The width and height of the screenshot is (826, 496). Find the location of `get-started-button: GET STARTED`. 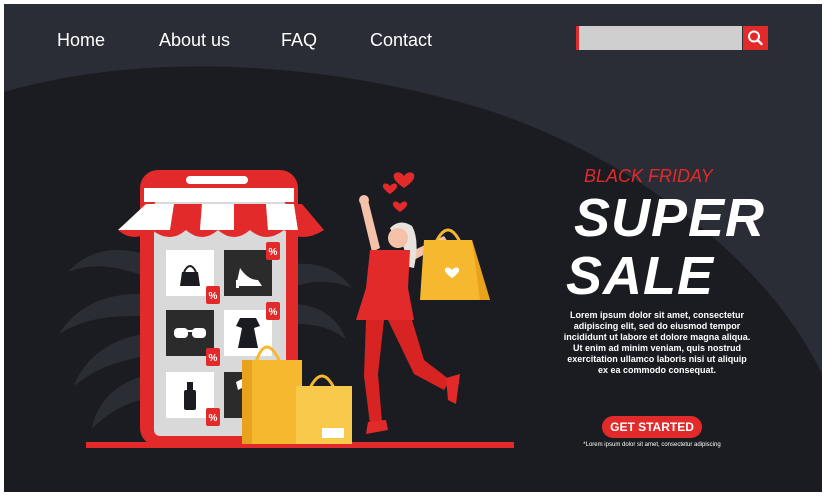

get-started-button: GET STARTED is located at coordinates (652, 427).